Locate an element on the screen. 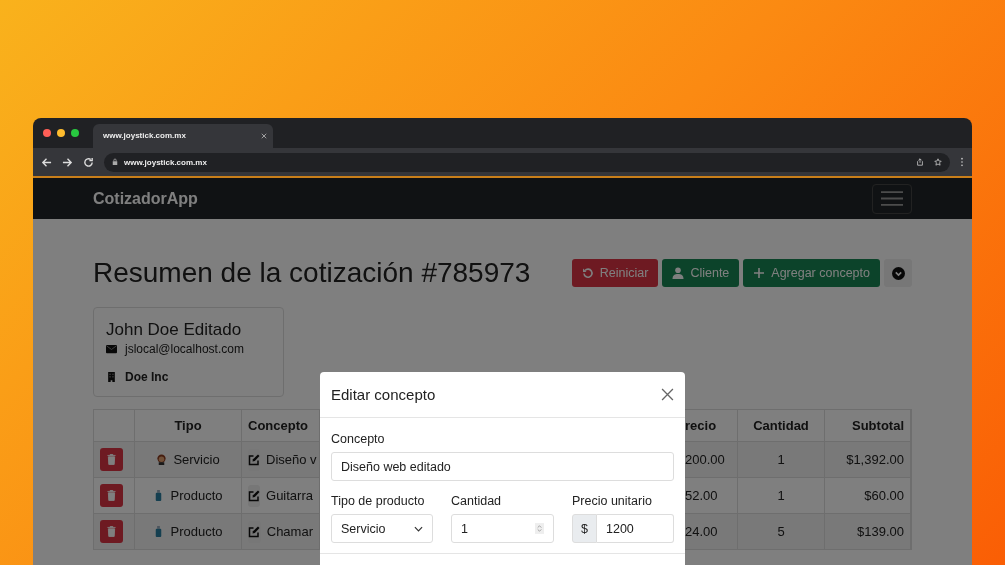 This screenshot has height=565, width=1005. undo-icon is located at coordinates (587, 273).